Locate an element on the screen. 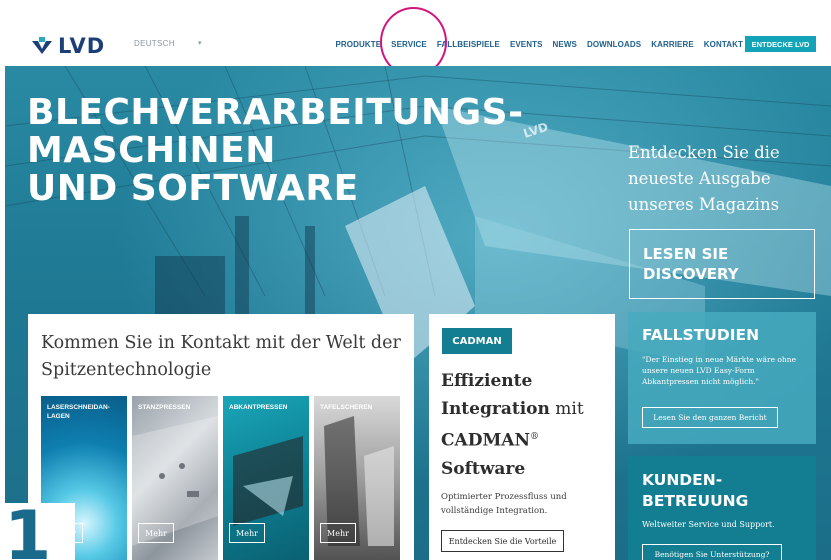 The height and width of the screenshot is (560, 831). page-number-overlay: 1 is located at coordinates (37, 531).